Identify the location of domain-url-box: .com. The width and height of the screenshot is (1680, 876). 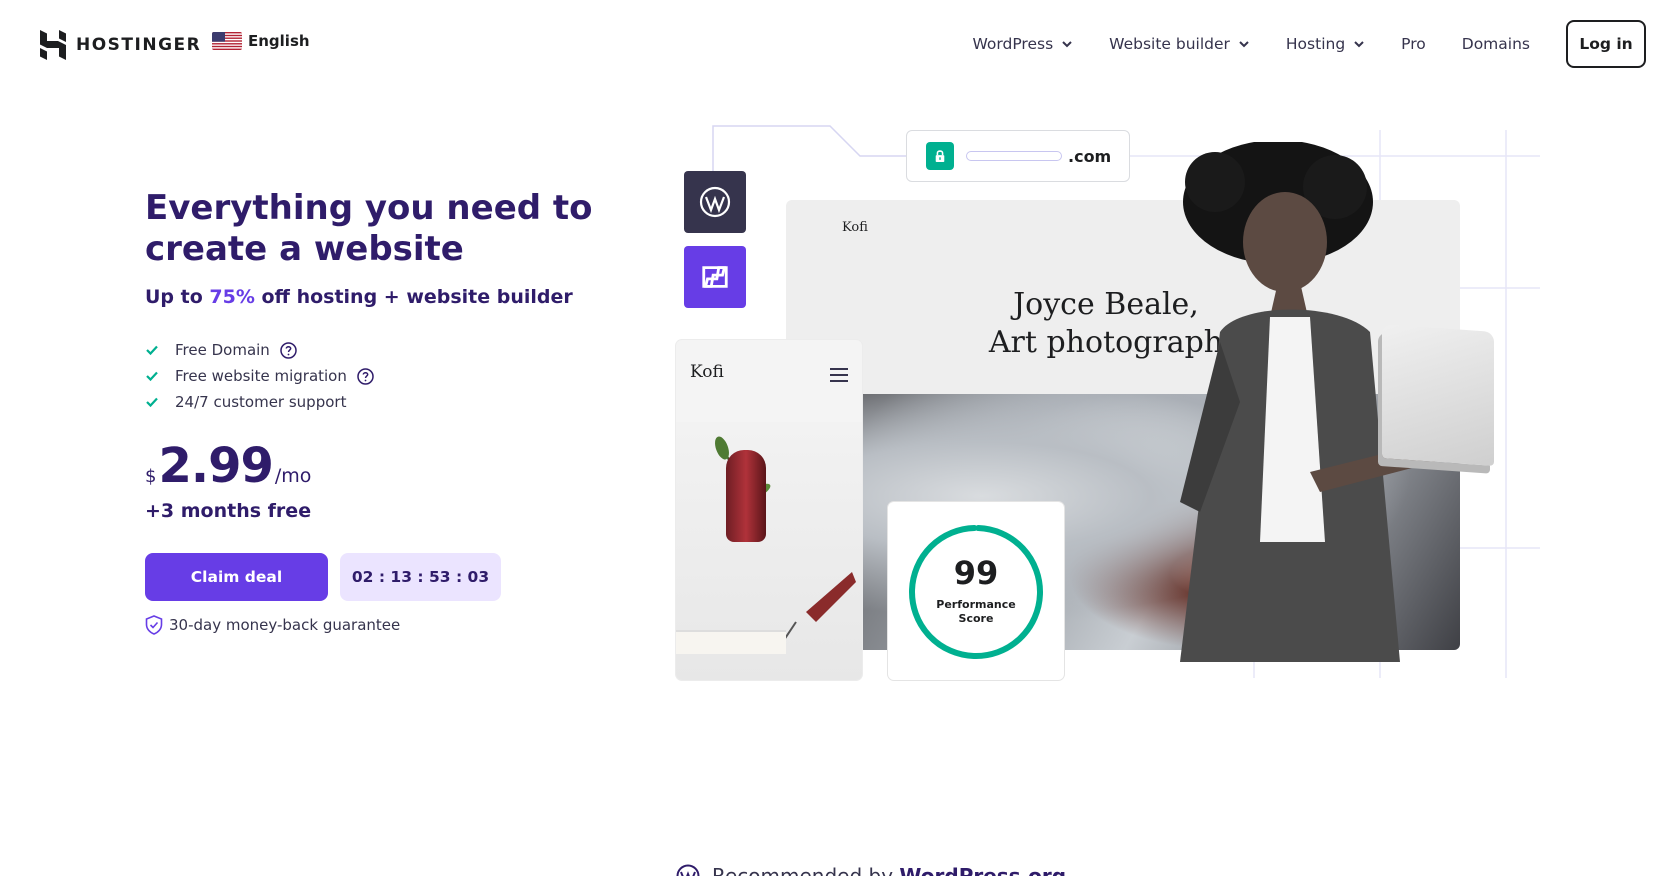
(1018, 156).